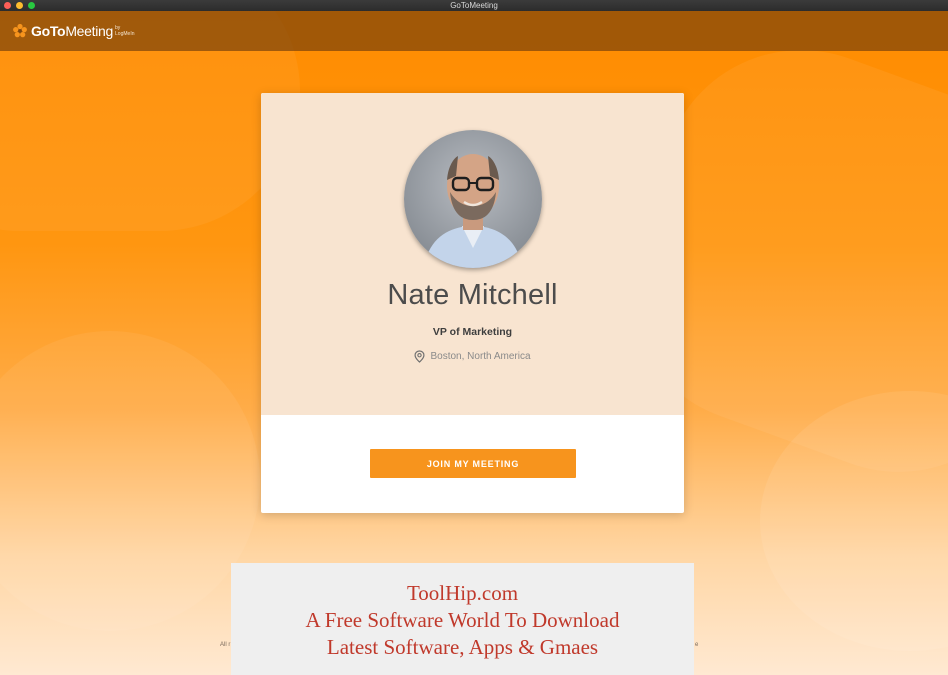  What do you see at coordinates (462, 593) in the screenshot?
I see `watermark-line: ToolHip.com` at bounding box center [462, 593].